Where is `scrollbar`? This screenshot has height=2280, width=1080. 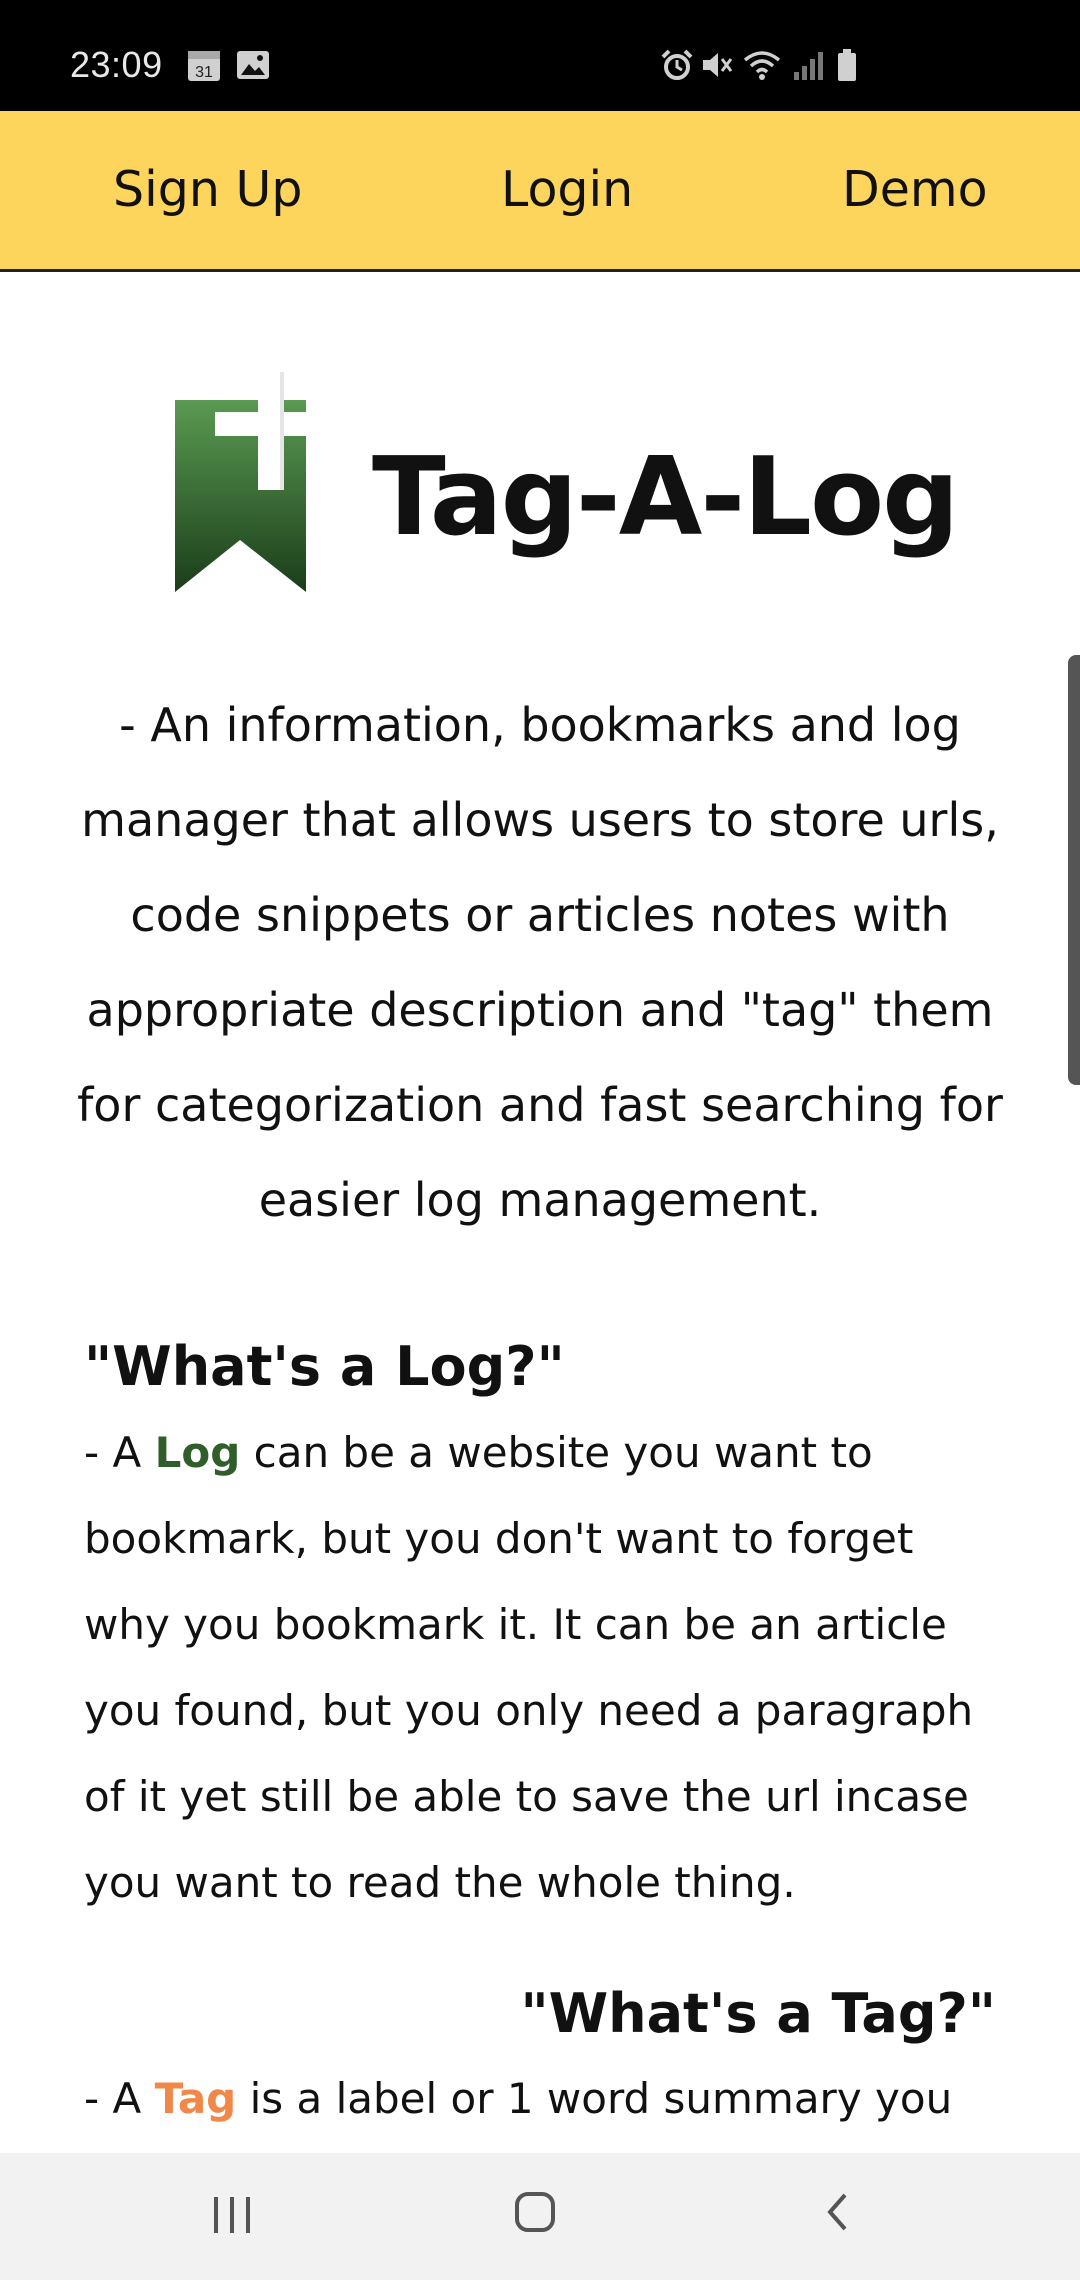
scrollbar is located at coordinates (1074, 870).